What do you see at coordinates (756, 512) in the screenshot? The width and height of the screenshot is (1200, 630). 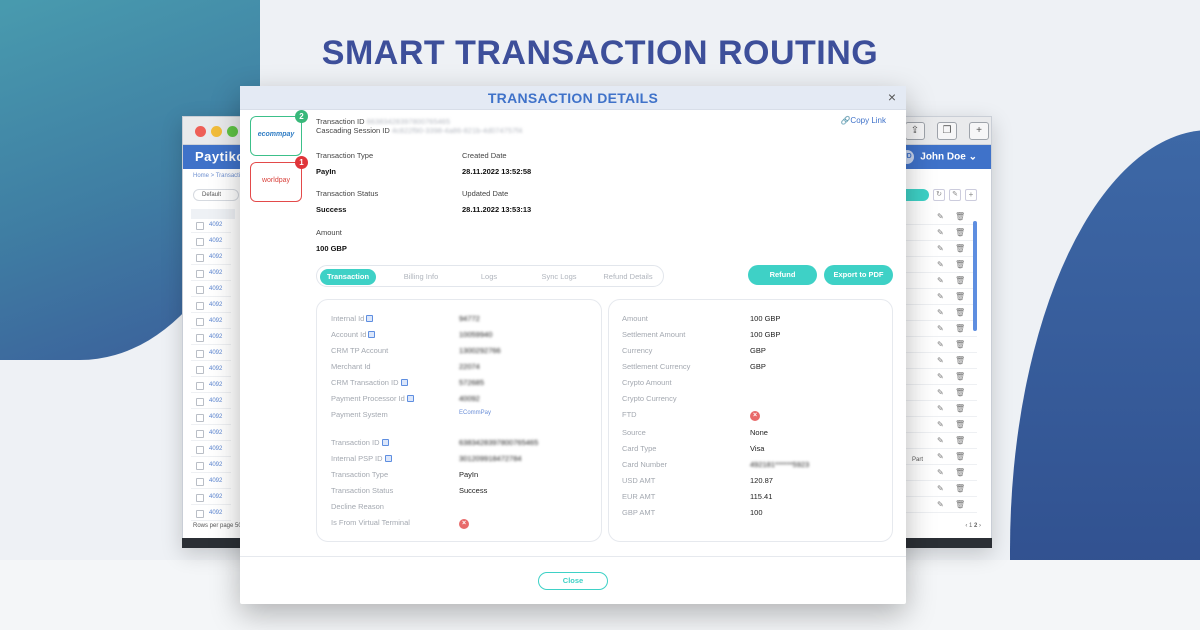 I see `field-value: 100` at bounding box center [756, 512].